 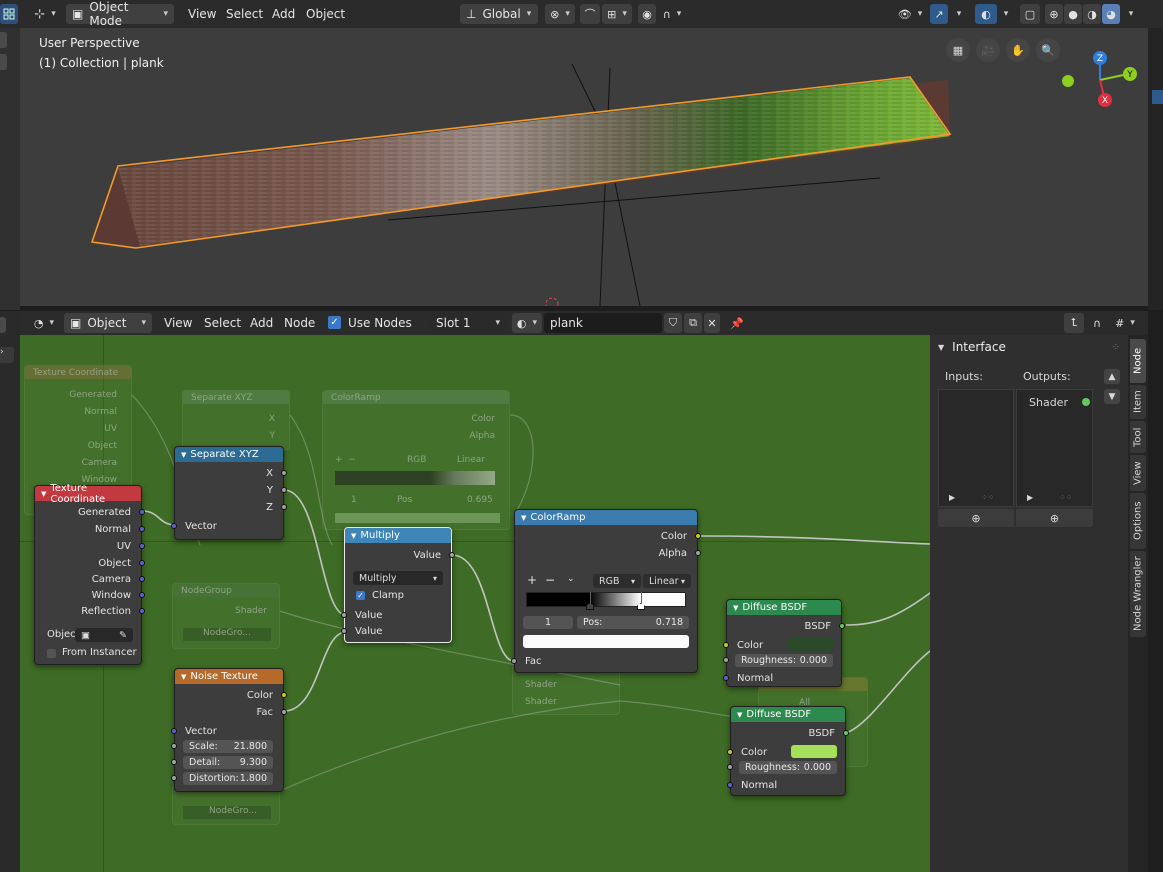 I want to click on slot-dropdown: Slot 1 ▾, so click(x=468, y=323).